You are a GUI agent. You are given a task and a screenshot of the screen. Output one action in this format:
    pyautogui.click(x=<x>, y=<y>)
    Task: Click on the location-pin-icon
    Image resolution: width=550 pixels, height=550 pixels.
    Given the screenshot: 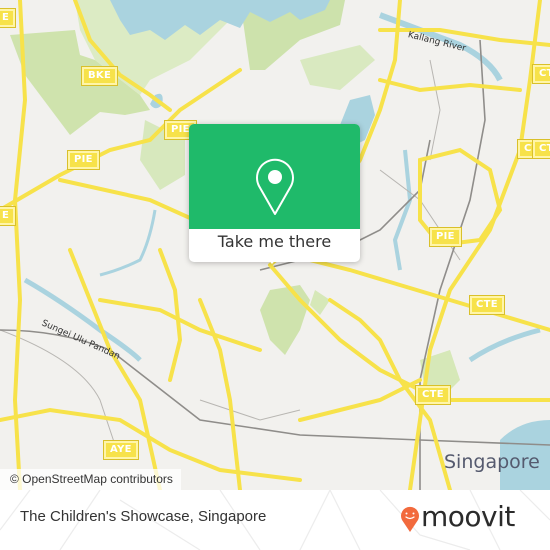 What is the action you would take?
    pyautogui.click(x=275, y=186)
    